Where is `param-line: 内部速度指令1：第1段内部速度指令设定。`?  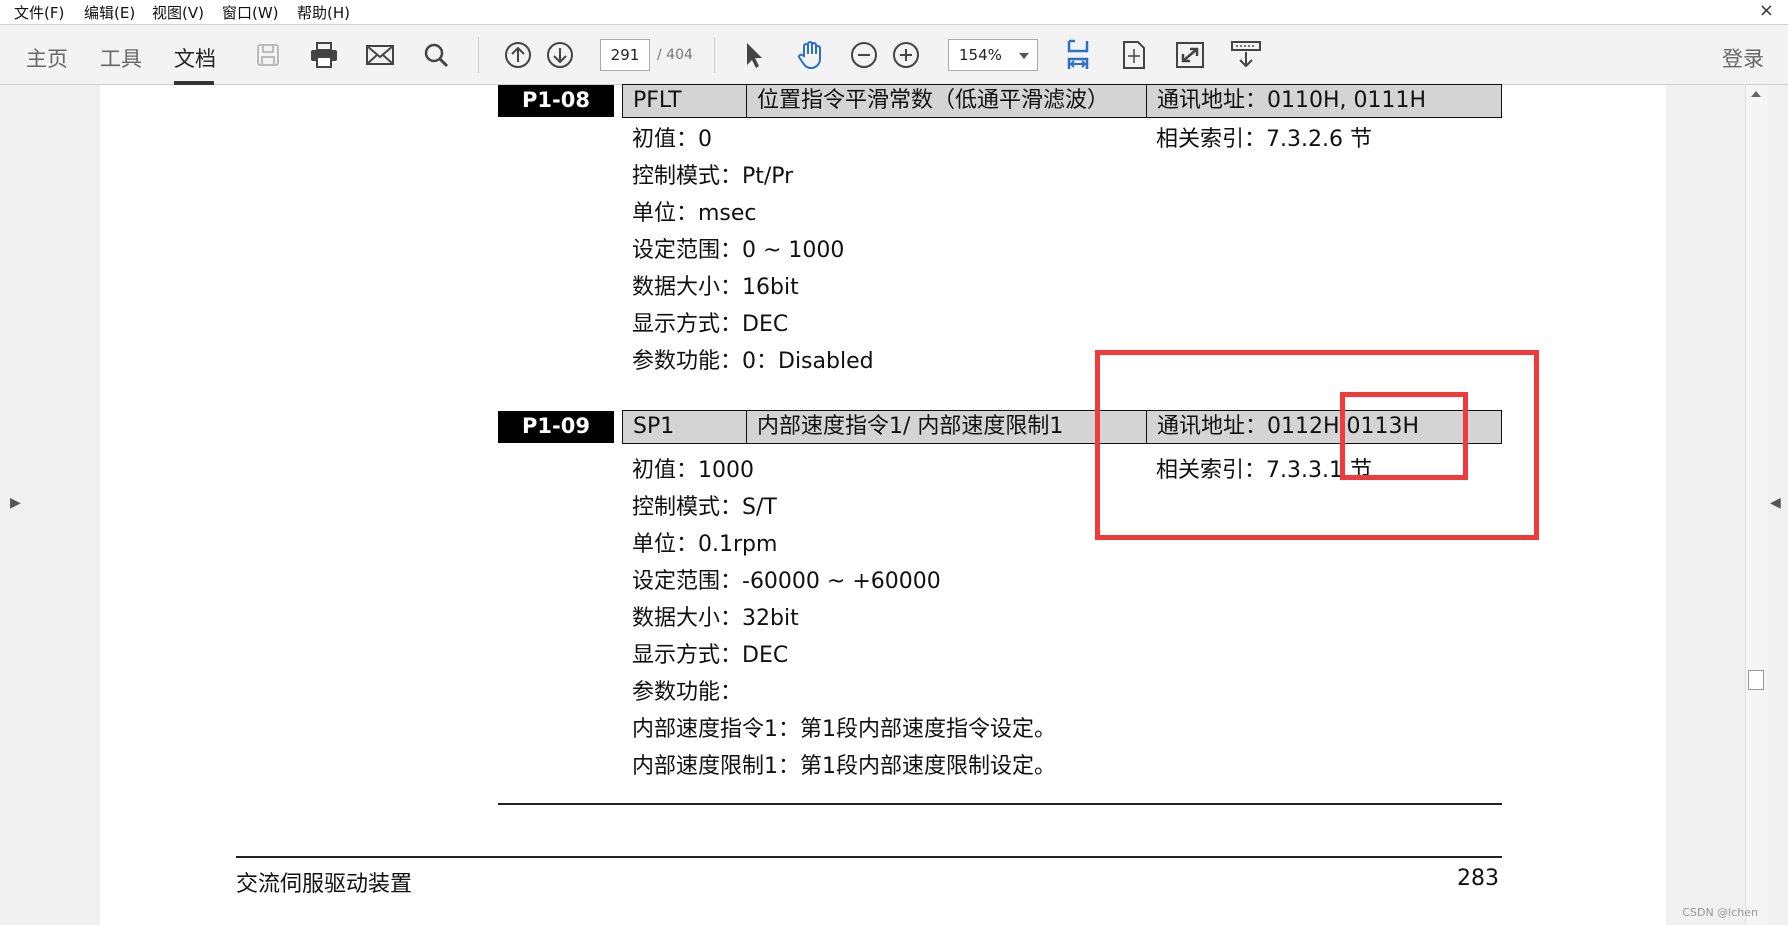
param-line: 内部速度指令1：第1段内部速度指令设定。 is located at coordinates (844, 729).